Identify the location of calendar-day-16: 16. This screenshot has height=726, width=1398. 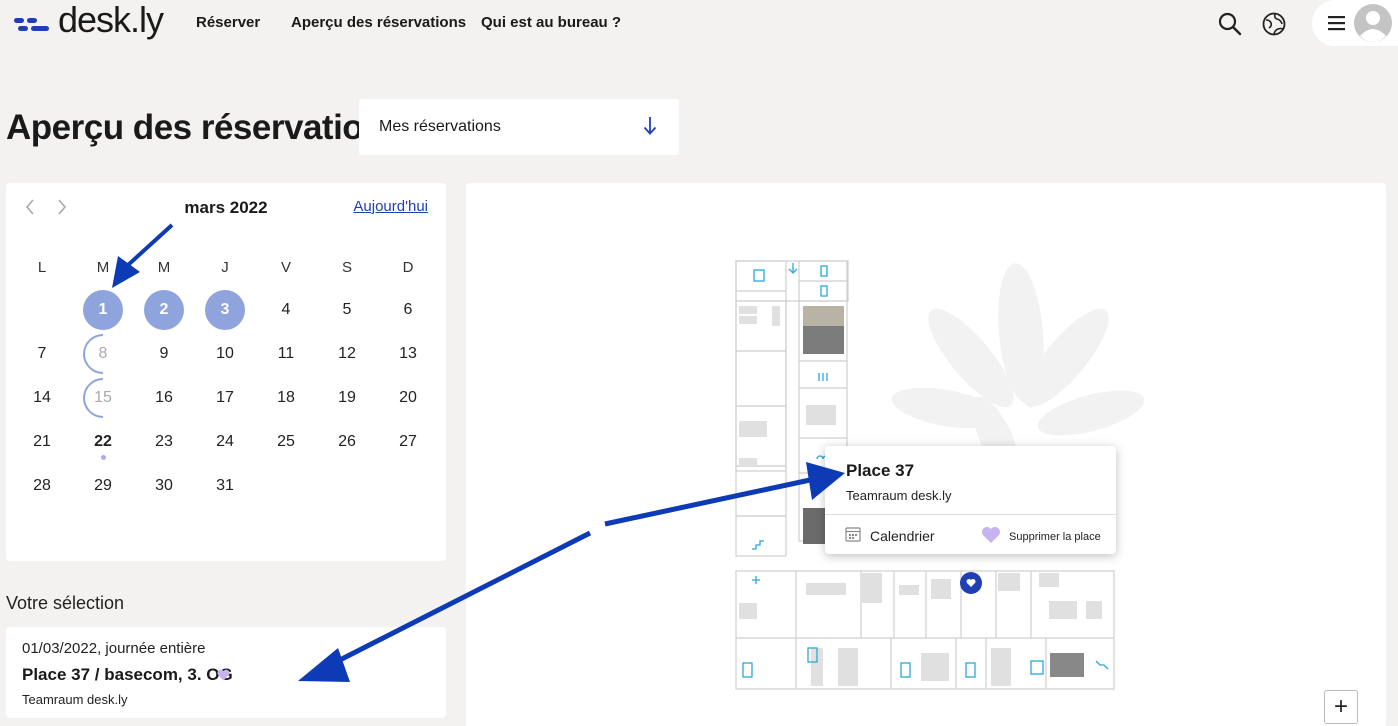
(164, 398).